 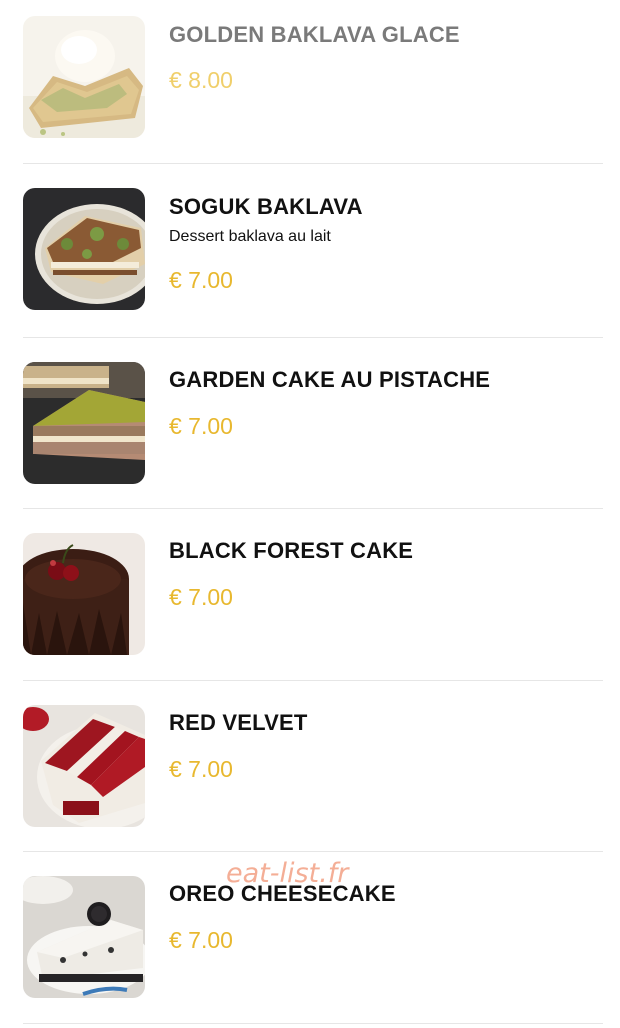 What do you see at coordinates (313, 1023) in the screenshot?
I see `divider` at bounding box center [313, 1023].